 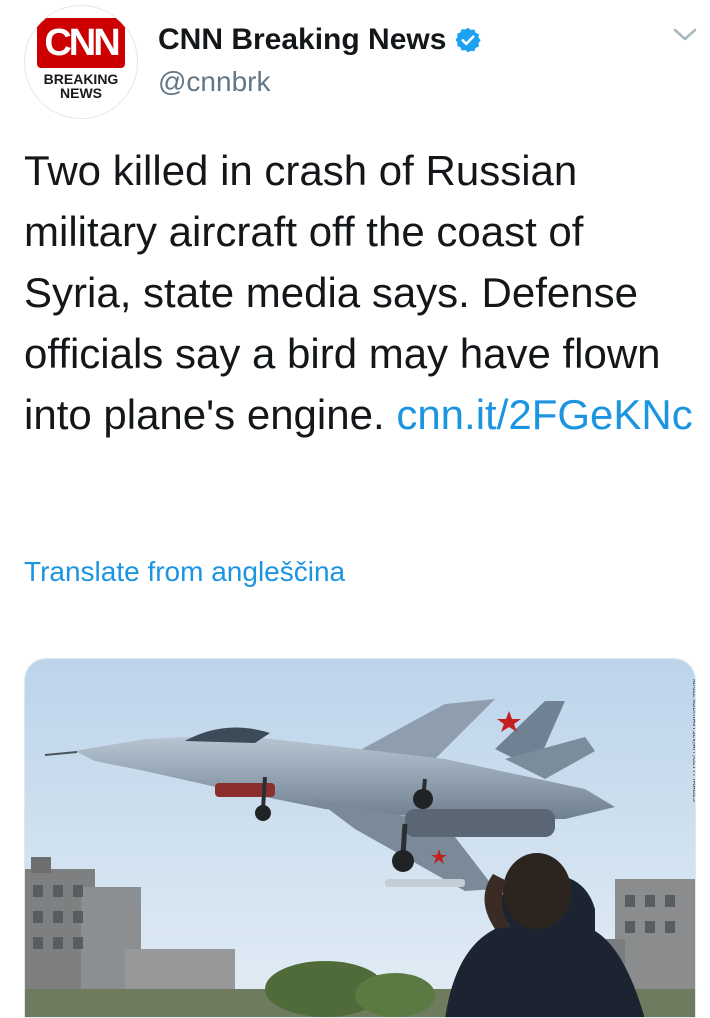 What do you see at coordinates (81, 43) in the screenshot?
I see `cnn-logo: CNN` at bounding box center [81, 43].